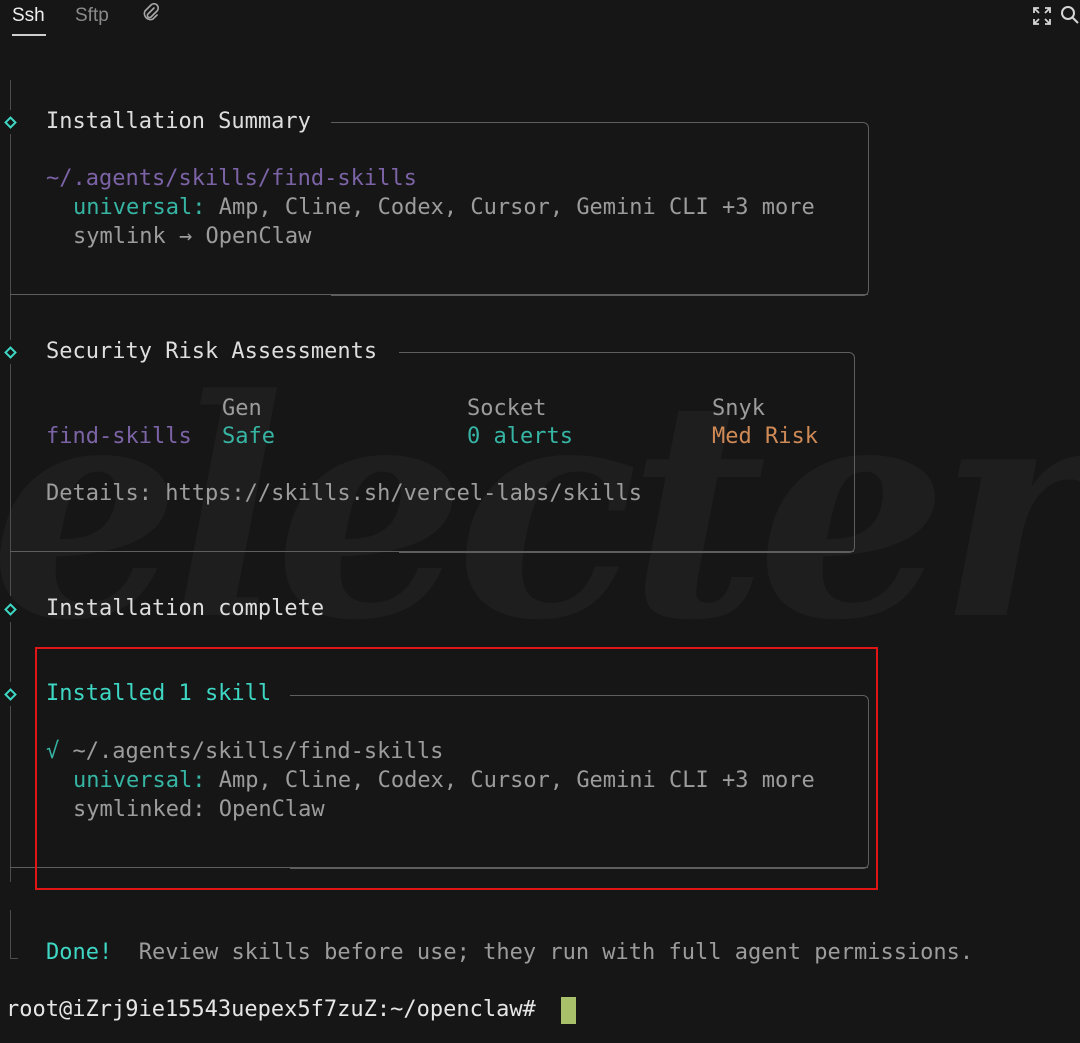 This screenshot has height=1043, width=1080. I want to click on tab-ssh: Ssh, so click(28, 16).